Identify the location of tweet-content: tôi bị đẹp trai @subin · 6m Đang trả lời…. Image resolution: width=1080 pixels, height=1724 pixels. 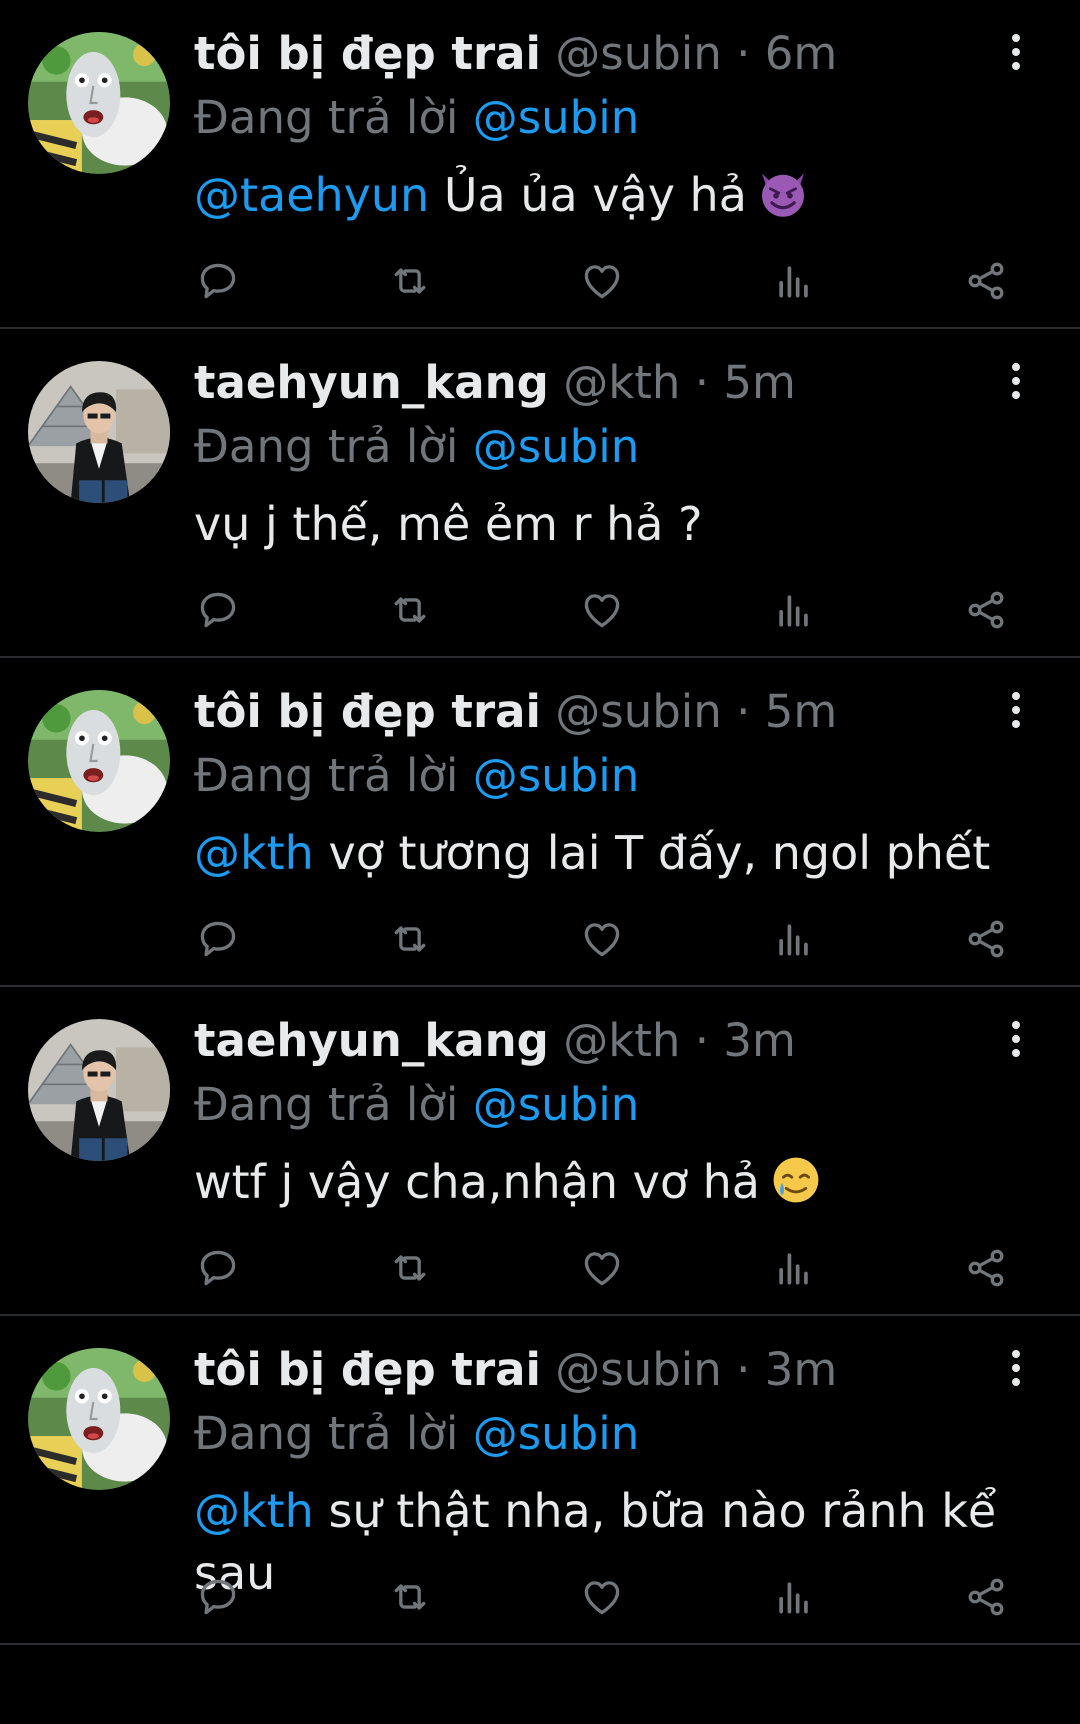
(602, 124).